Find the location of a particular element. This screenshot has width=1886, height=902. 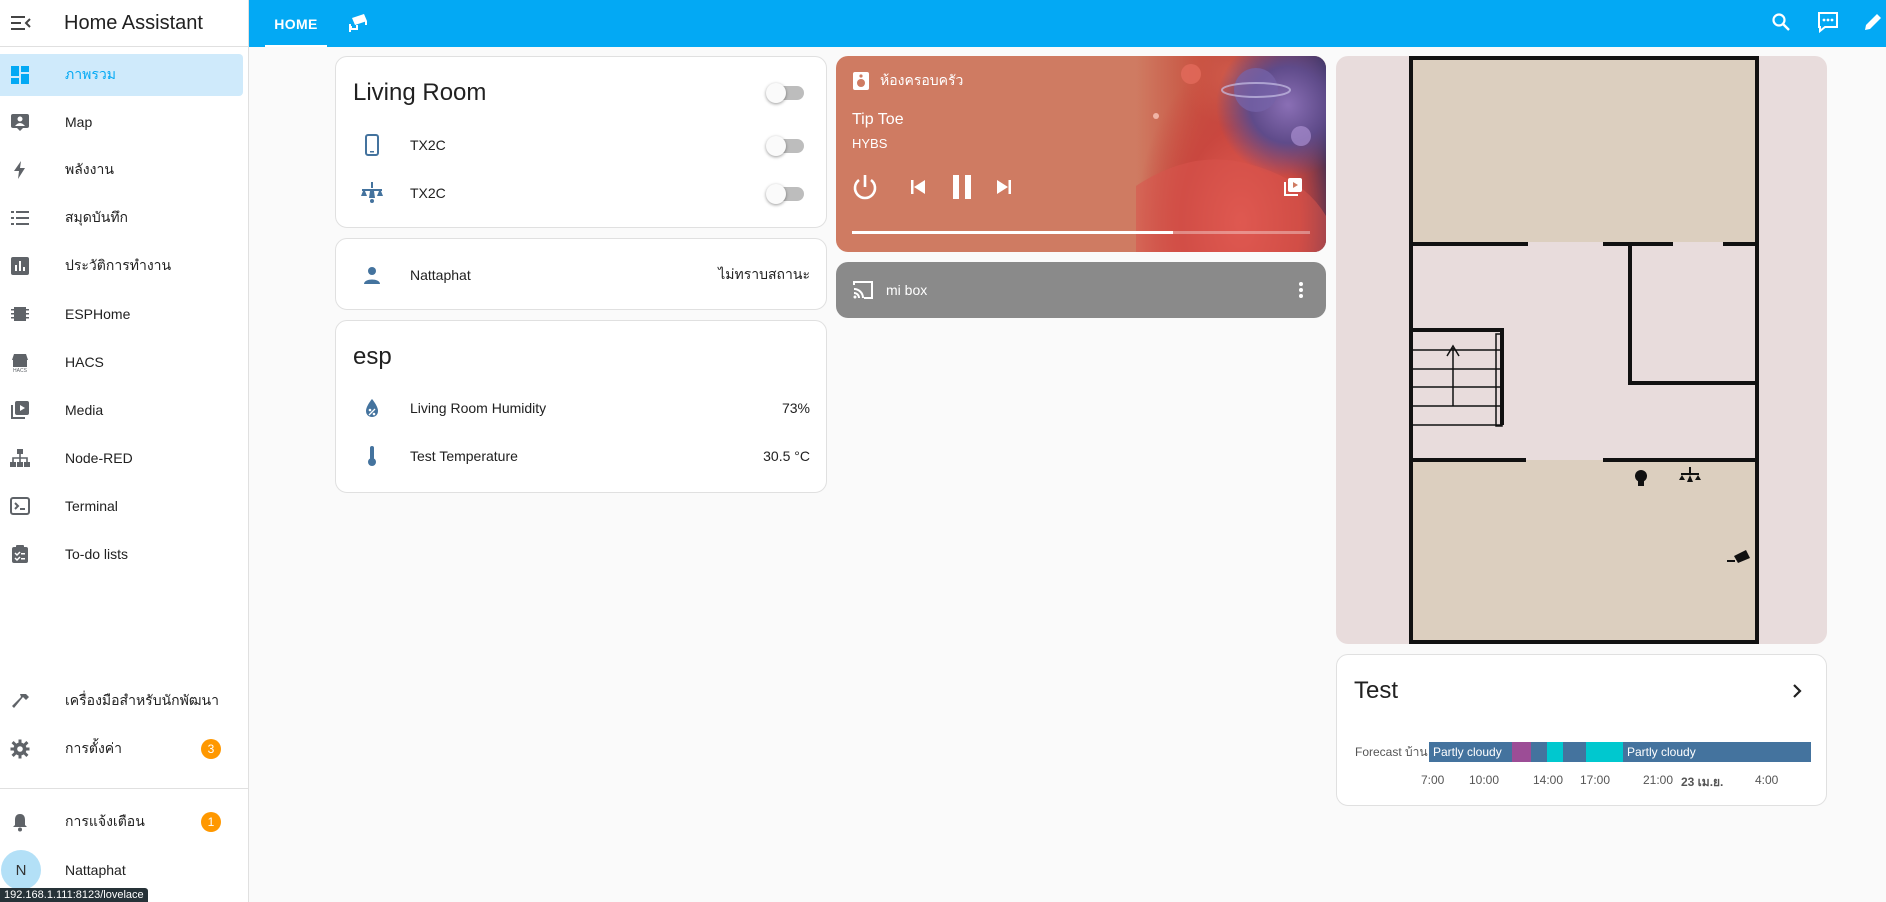

tab-cctv is located at coordinates (359, 23).